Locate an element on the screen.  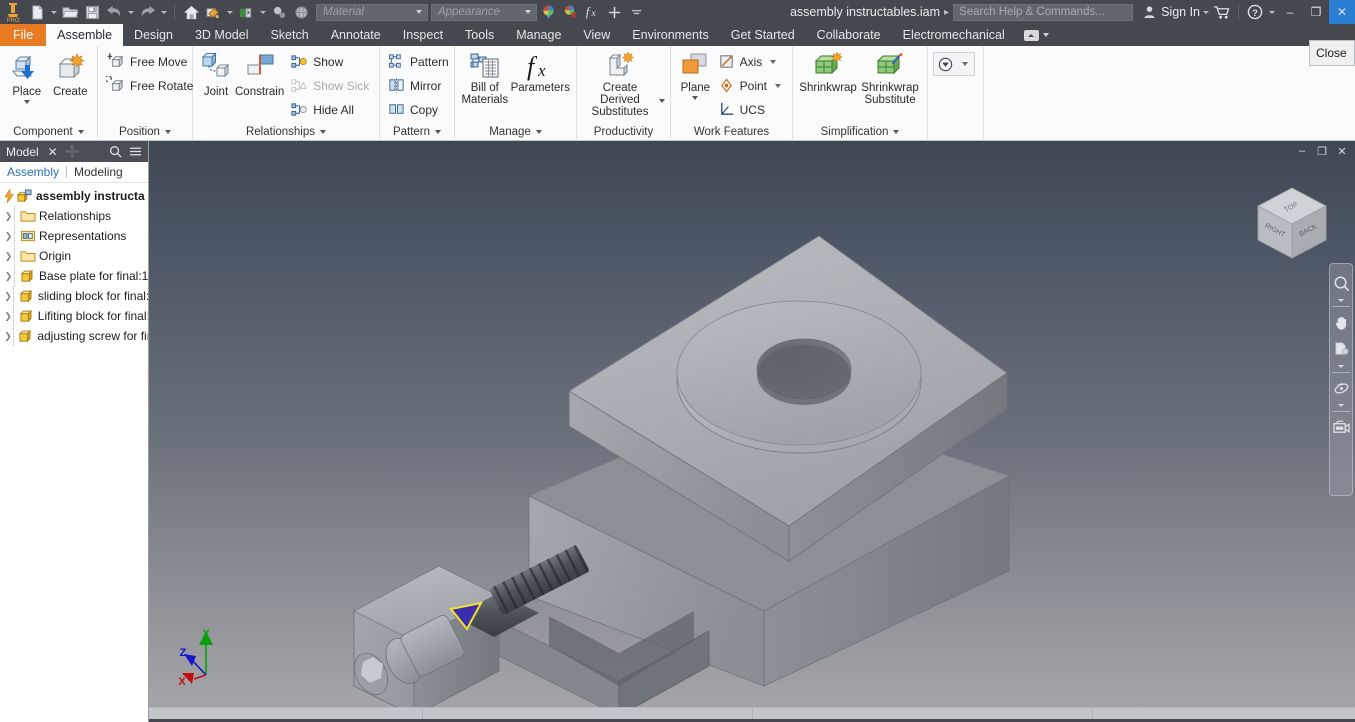
axis-button: Axis is located at coordinates (751, 61).